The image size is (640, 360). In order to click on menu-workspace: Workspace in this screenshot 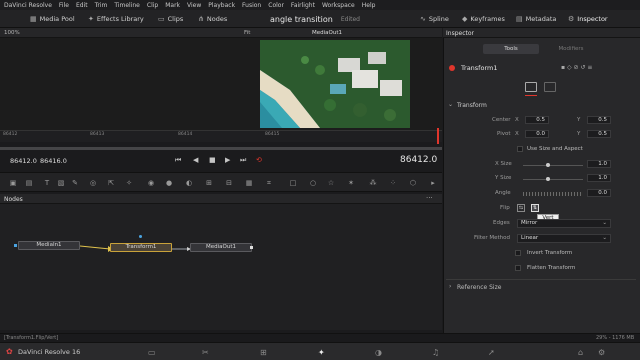, I will do `click(338, 5)`.